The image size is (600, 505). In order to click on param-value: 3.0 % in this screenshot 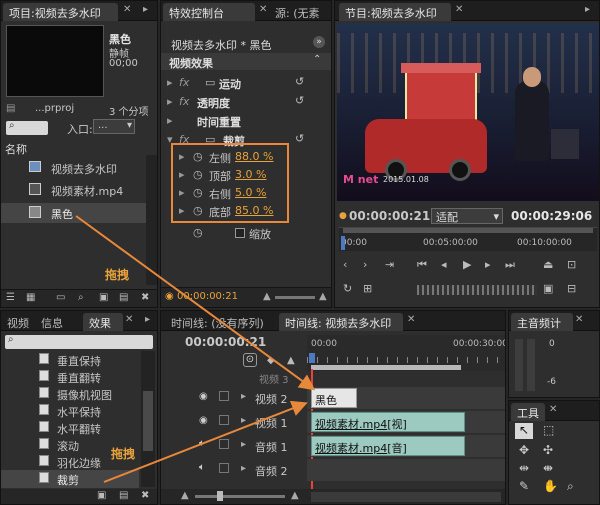, I will do `click(250, 174)`.